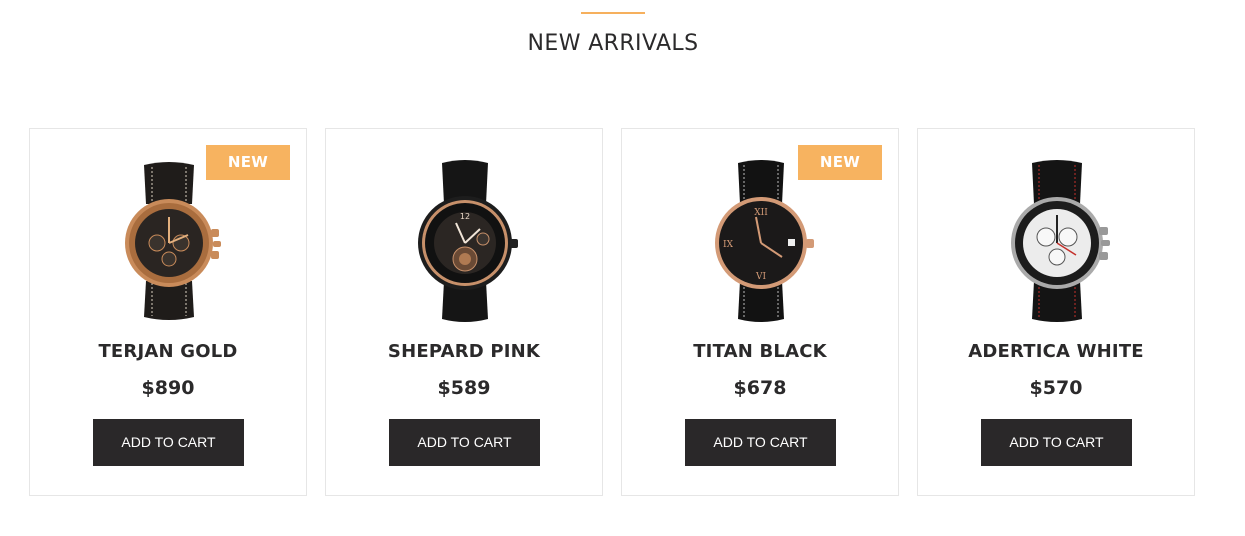 The height and width of the screenshot is (536, 1245). What do you see at coordinates (1056, 388) in the screenshot?
I see `product-price: $570` at bounding box center [1056, 388].